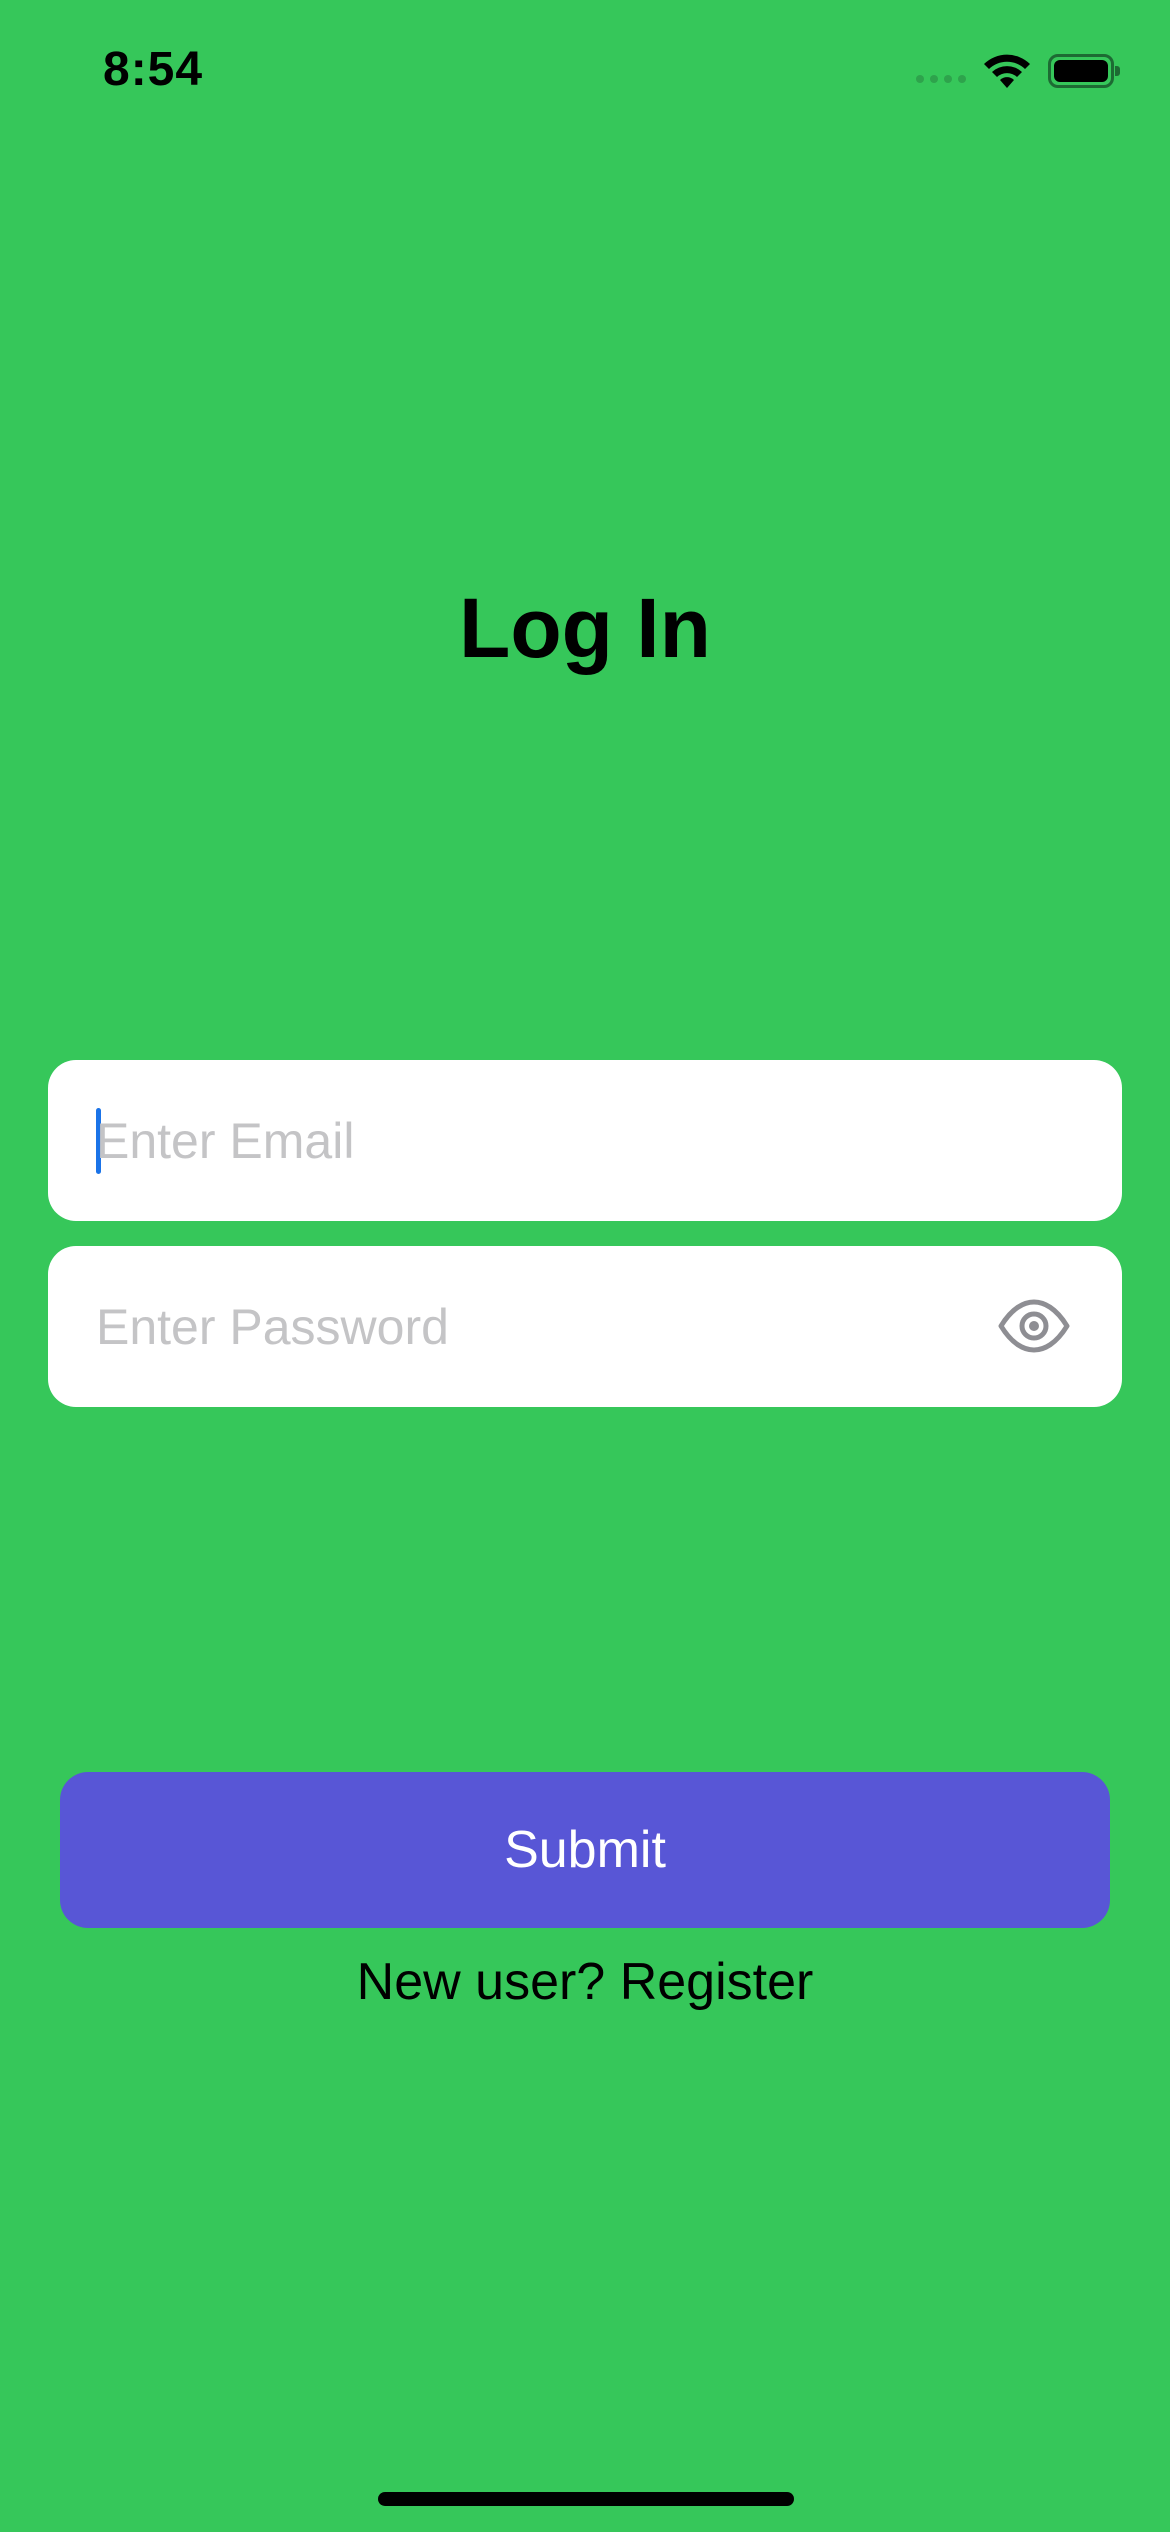 The height and width of the screenshot is (2532, 1170). What do you see at coordinates (536, 1140) in the screenshot?
I see `email-field` at bounding box center [536, 1140].